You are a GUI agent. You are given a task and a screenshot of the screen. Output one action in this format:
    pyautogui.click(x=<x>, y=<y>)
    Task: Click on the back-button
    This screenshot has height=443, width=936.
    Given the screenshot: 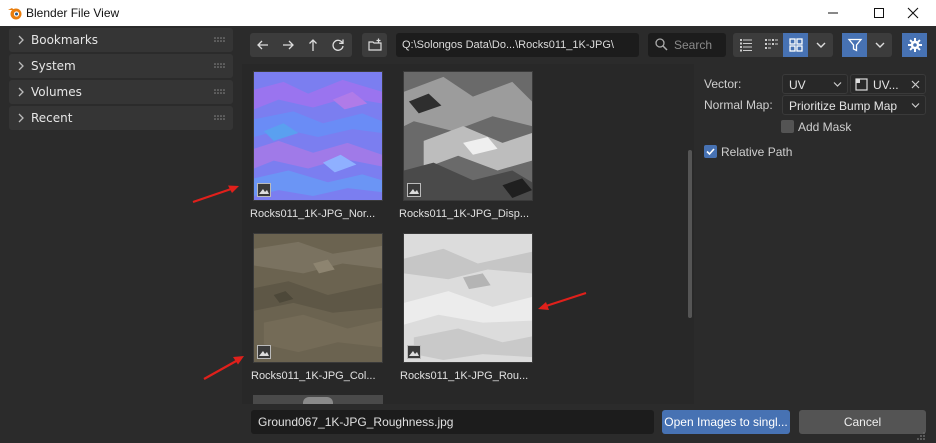 What is the action you would take?
    pyautogui.click(x=262, y=45)
    